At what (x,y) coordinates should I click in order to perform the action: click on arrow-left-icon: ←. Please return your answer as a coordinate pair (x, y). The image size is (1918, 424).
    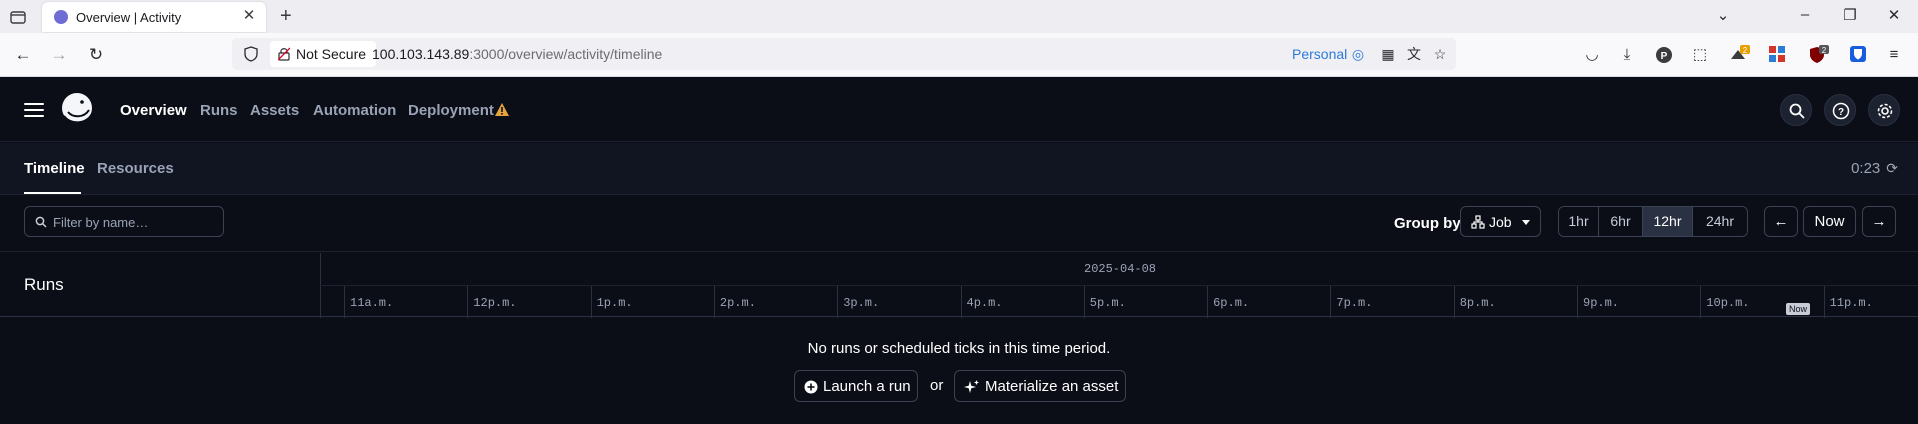
    Looking at the image, I should click on (1781, 221).